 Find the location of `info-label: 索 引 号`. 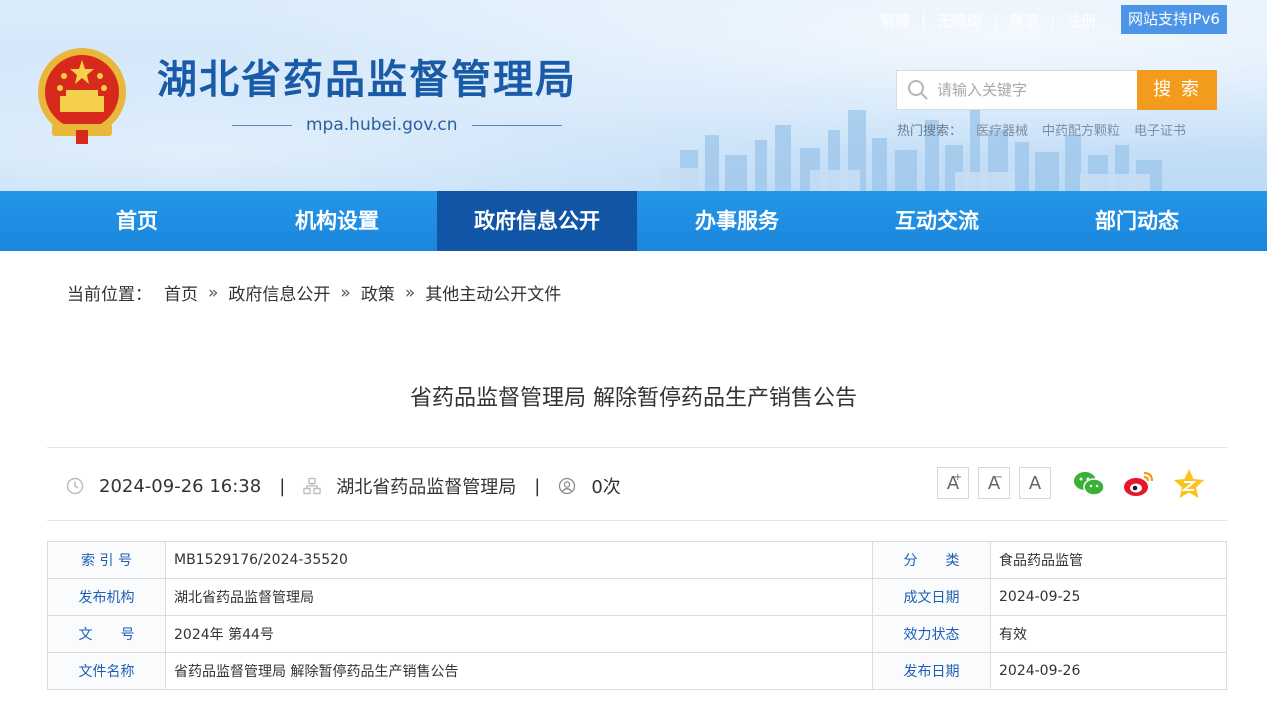

info-label: 索 引 号 is located at coordinates (106, 560).